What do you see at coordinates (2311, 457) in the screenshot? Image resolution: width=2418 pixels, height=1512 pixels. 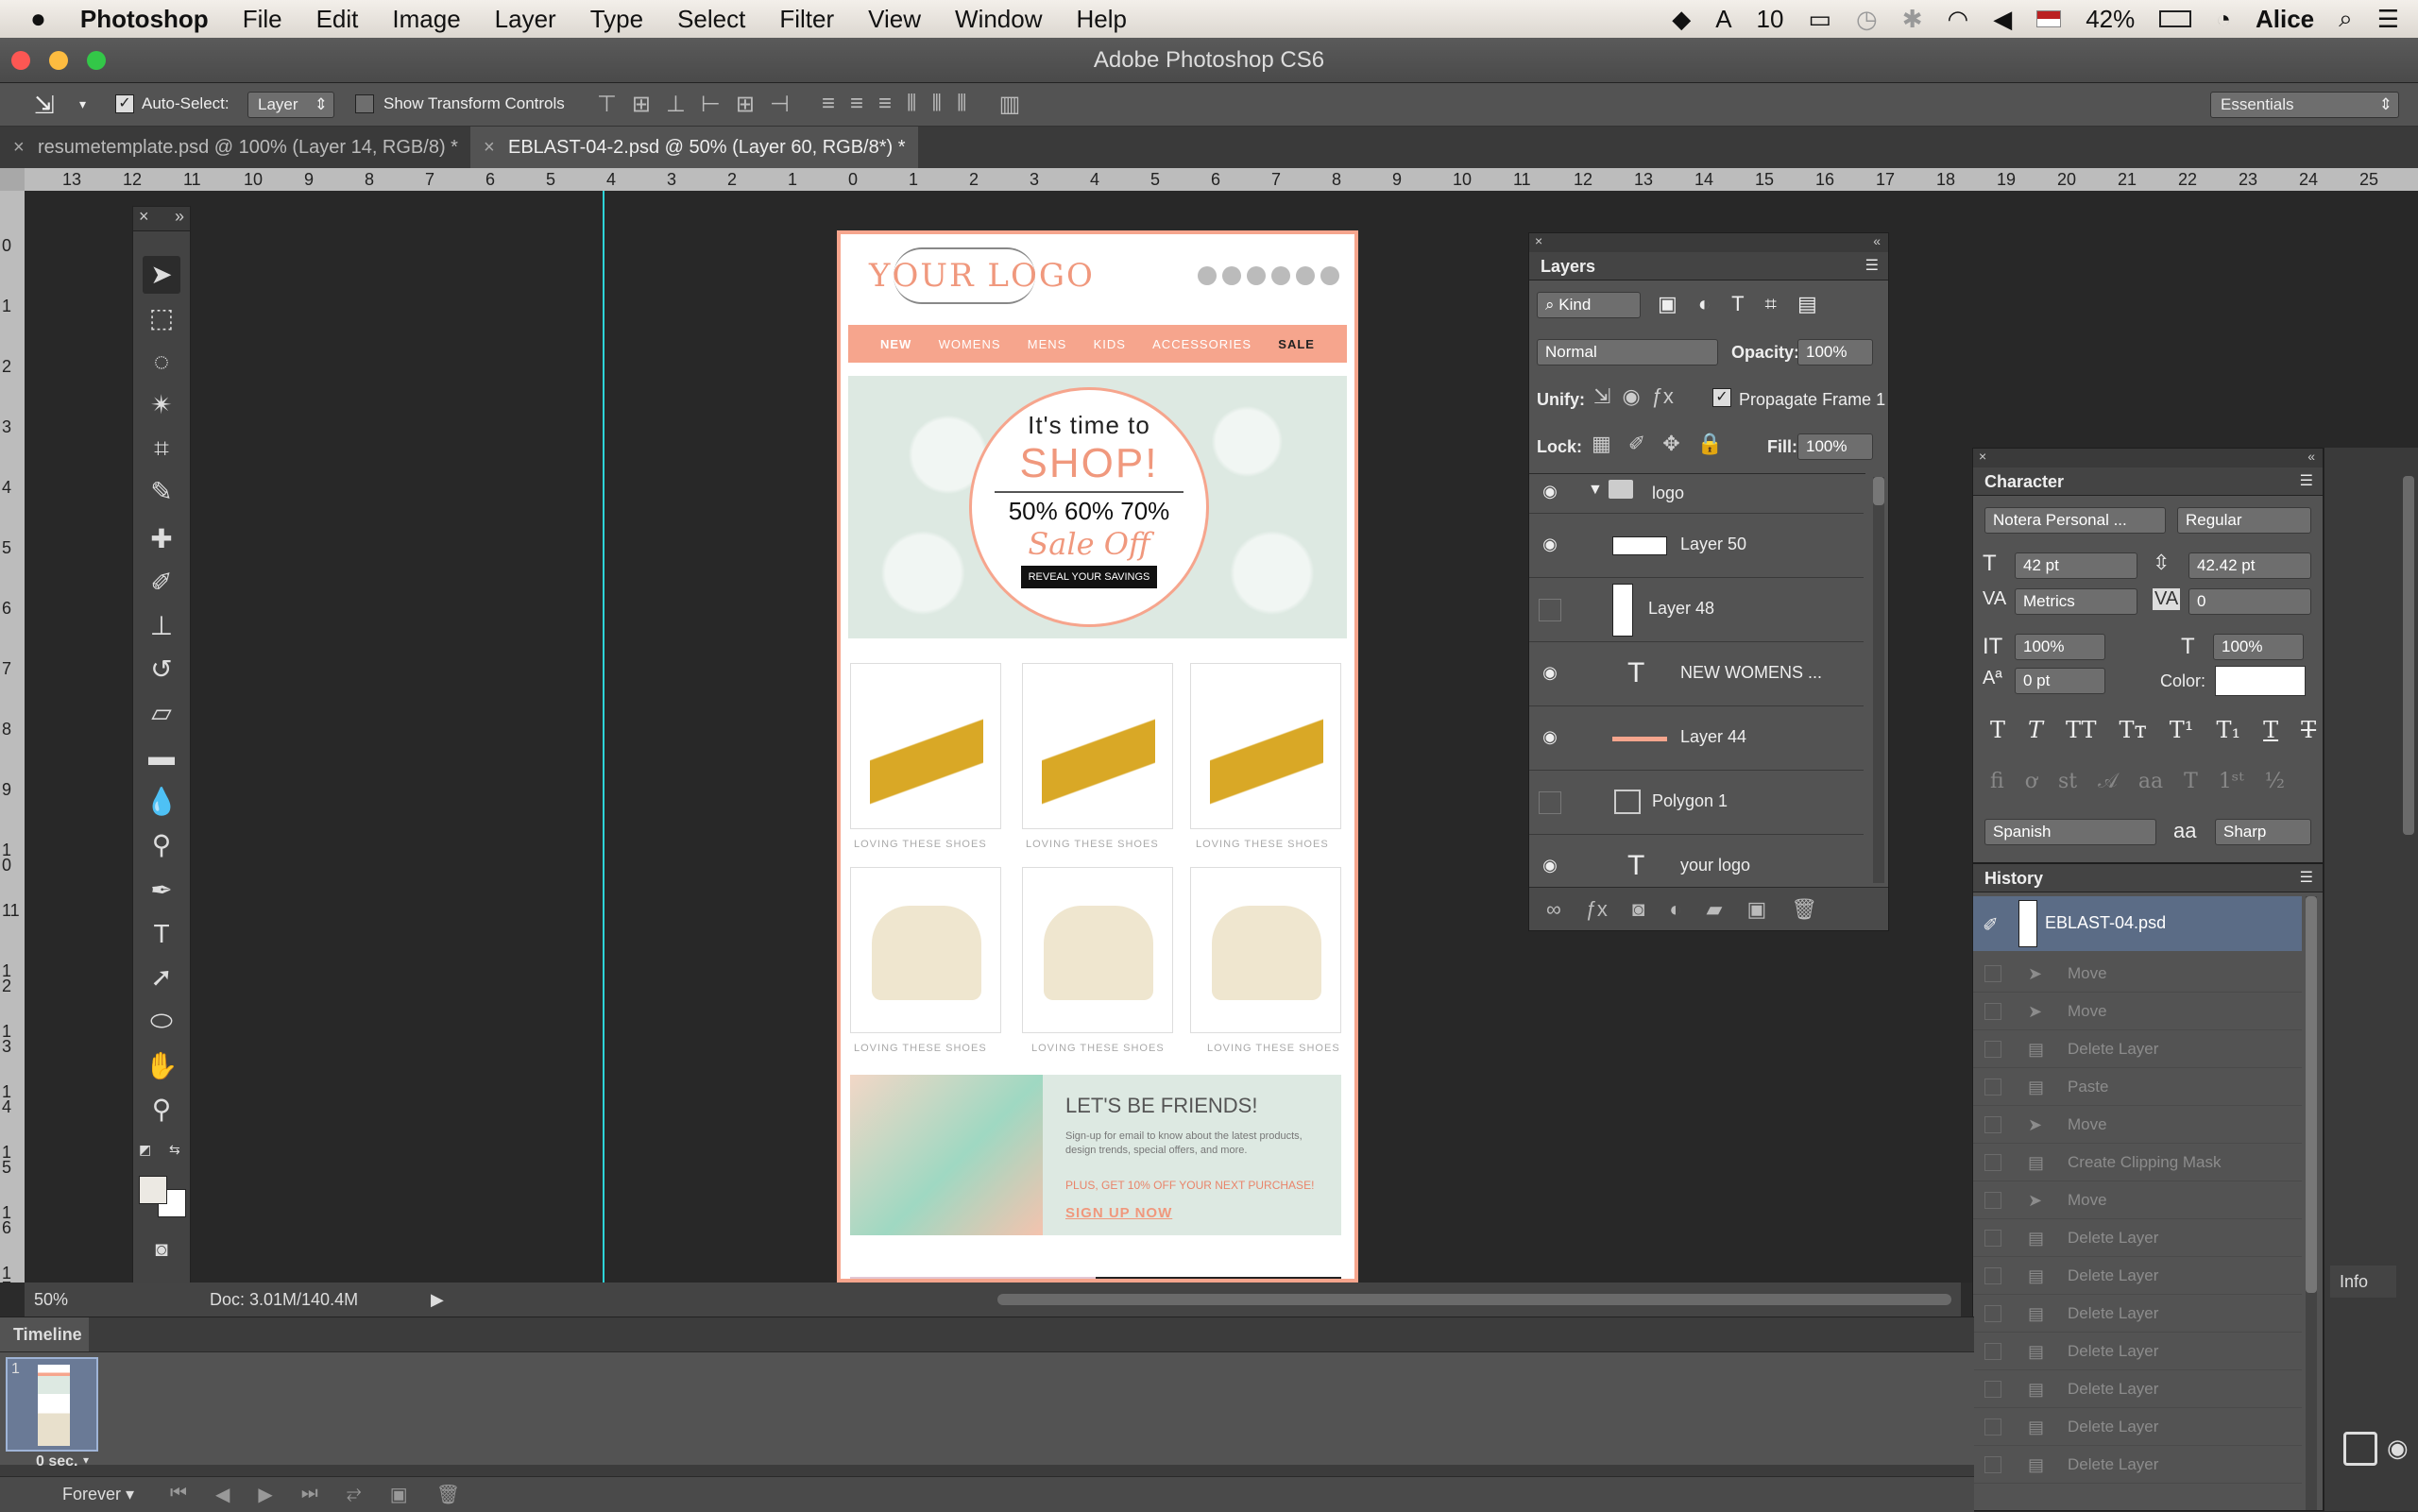 I see `collapse-icon: «` at bounding box center [2311, 457].